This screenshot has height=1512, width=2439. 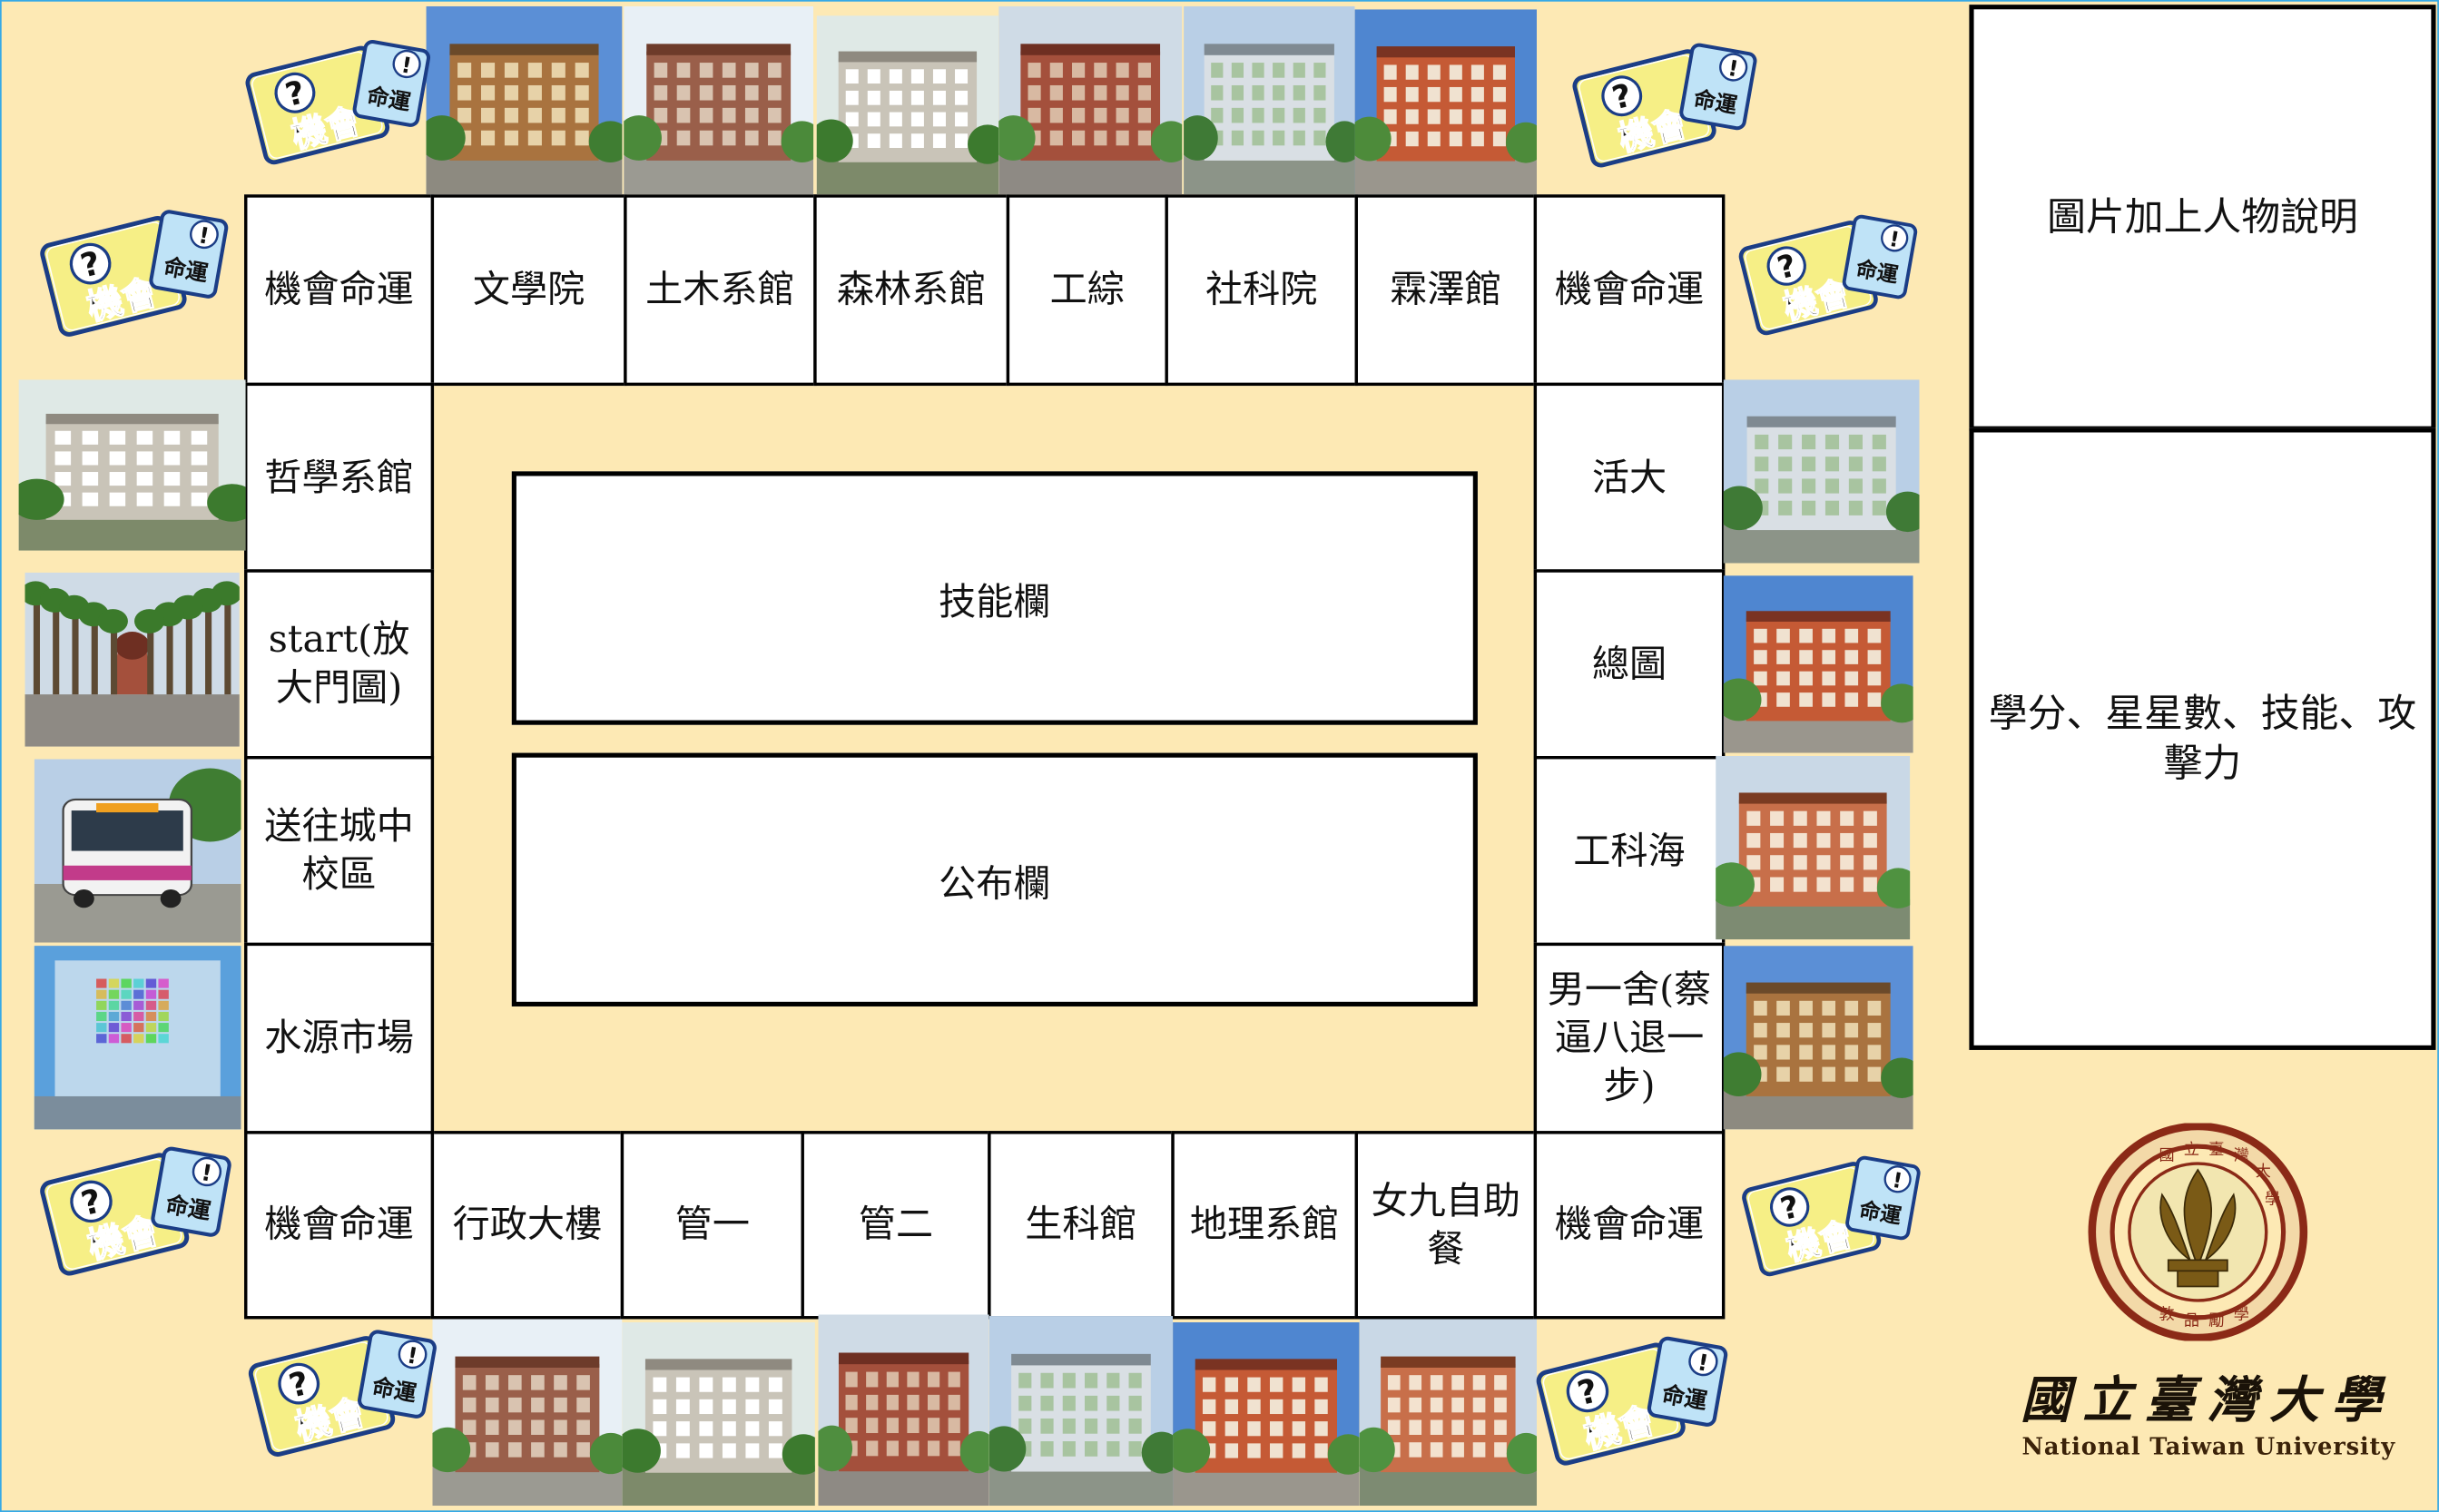 I want to click on university-script-name: 國立臺灣大學, so click(x=2207, y=1400).